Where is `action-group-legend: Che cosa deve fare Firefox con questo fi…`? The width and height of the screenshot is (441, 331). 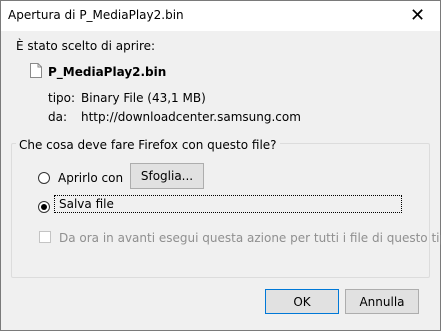
action-group-legend: Che cosa deve fare Firefox con questo fi… is located at coordinates (148, 145).